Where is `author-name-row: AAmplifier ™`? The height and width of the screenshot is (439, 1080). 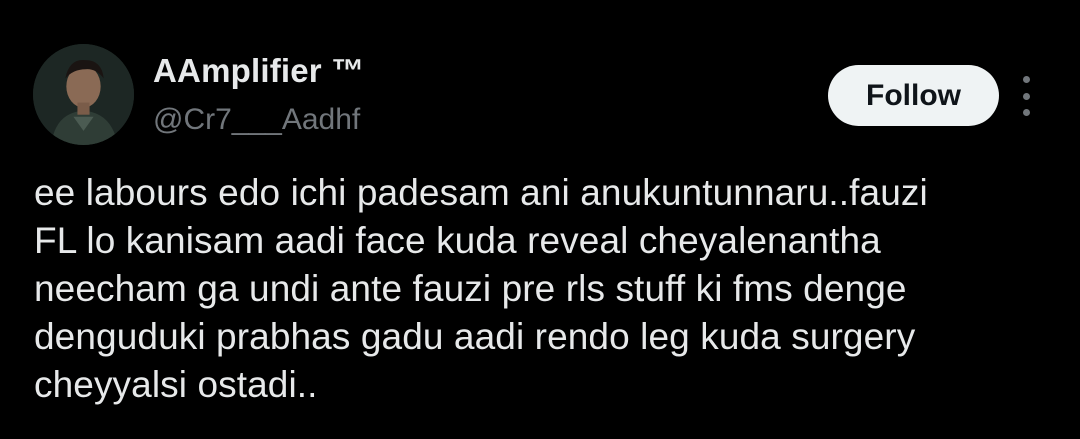 author-name-row: AAmplifier ™ is located at coordinates (258, 71).